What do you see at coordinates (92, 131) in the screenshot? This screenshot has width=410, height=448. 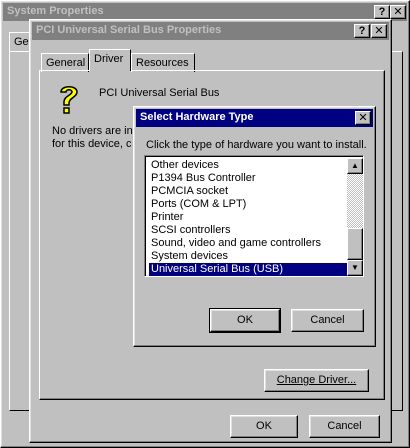 I see `driver-info-line-1: No drivers are in` at bounding box center [92, 131].